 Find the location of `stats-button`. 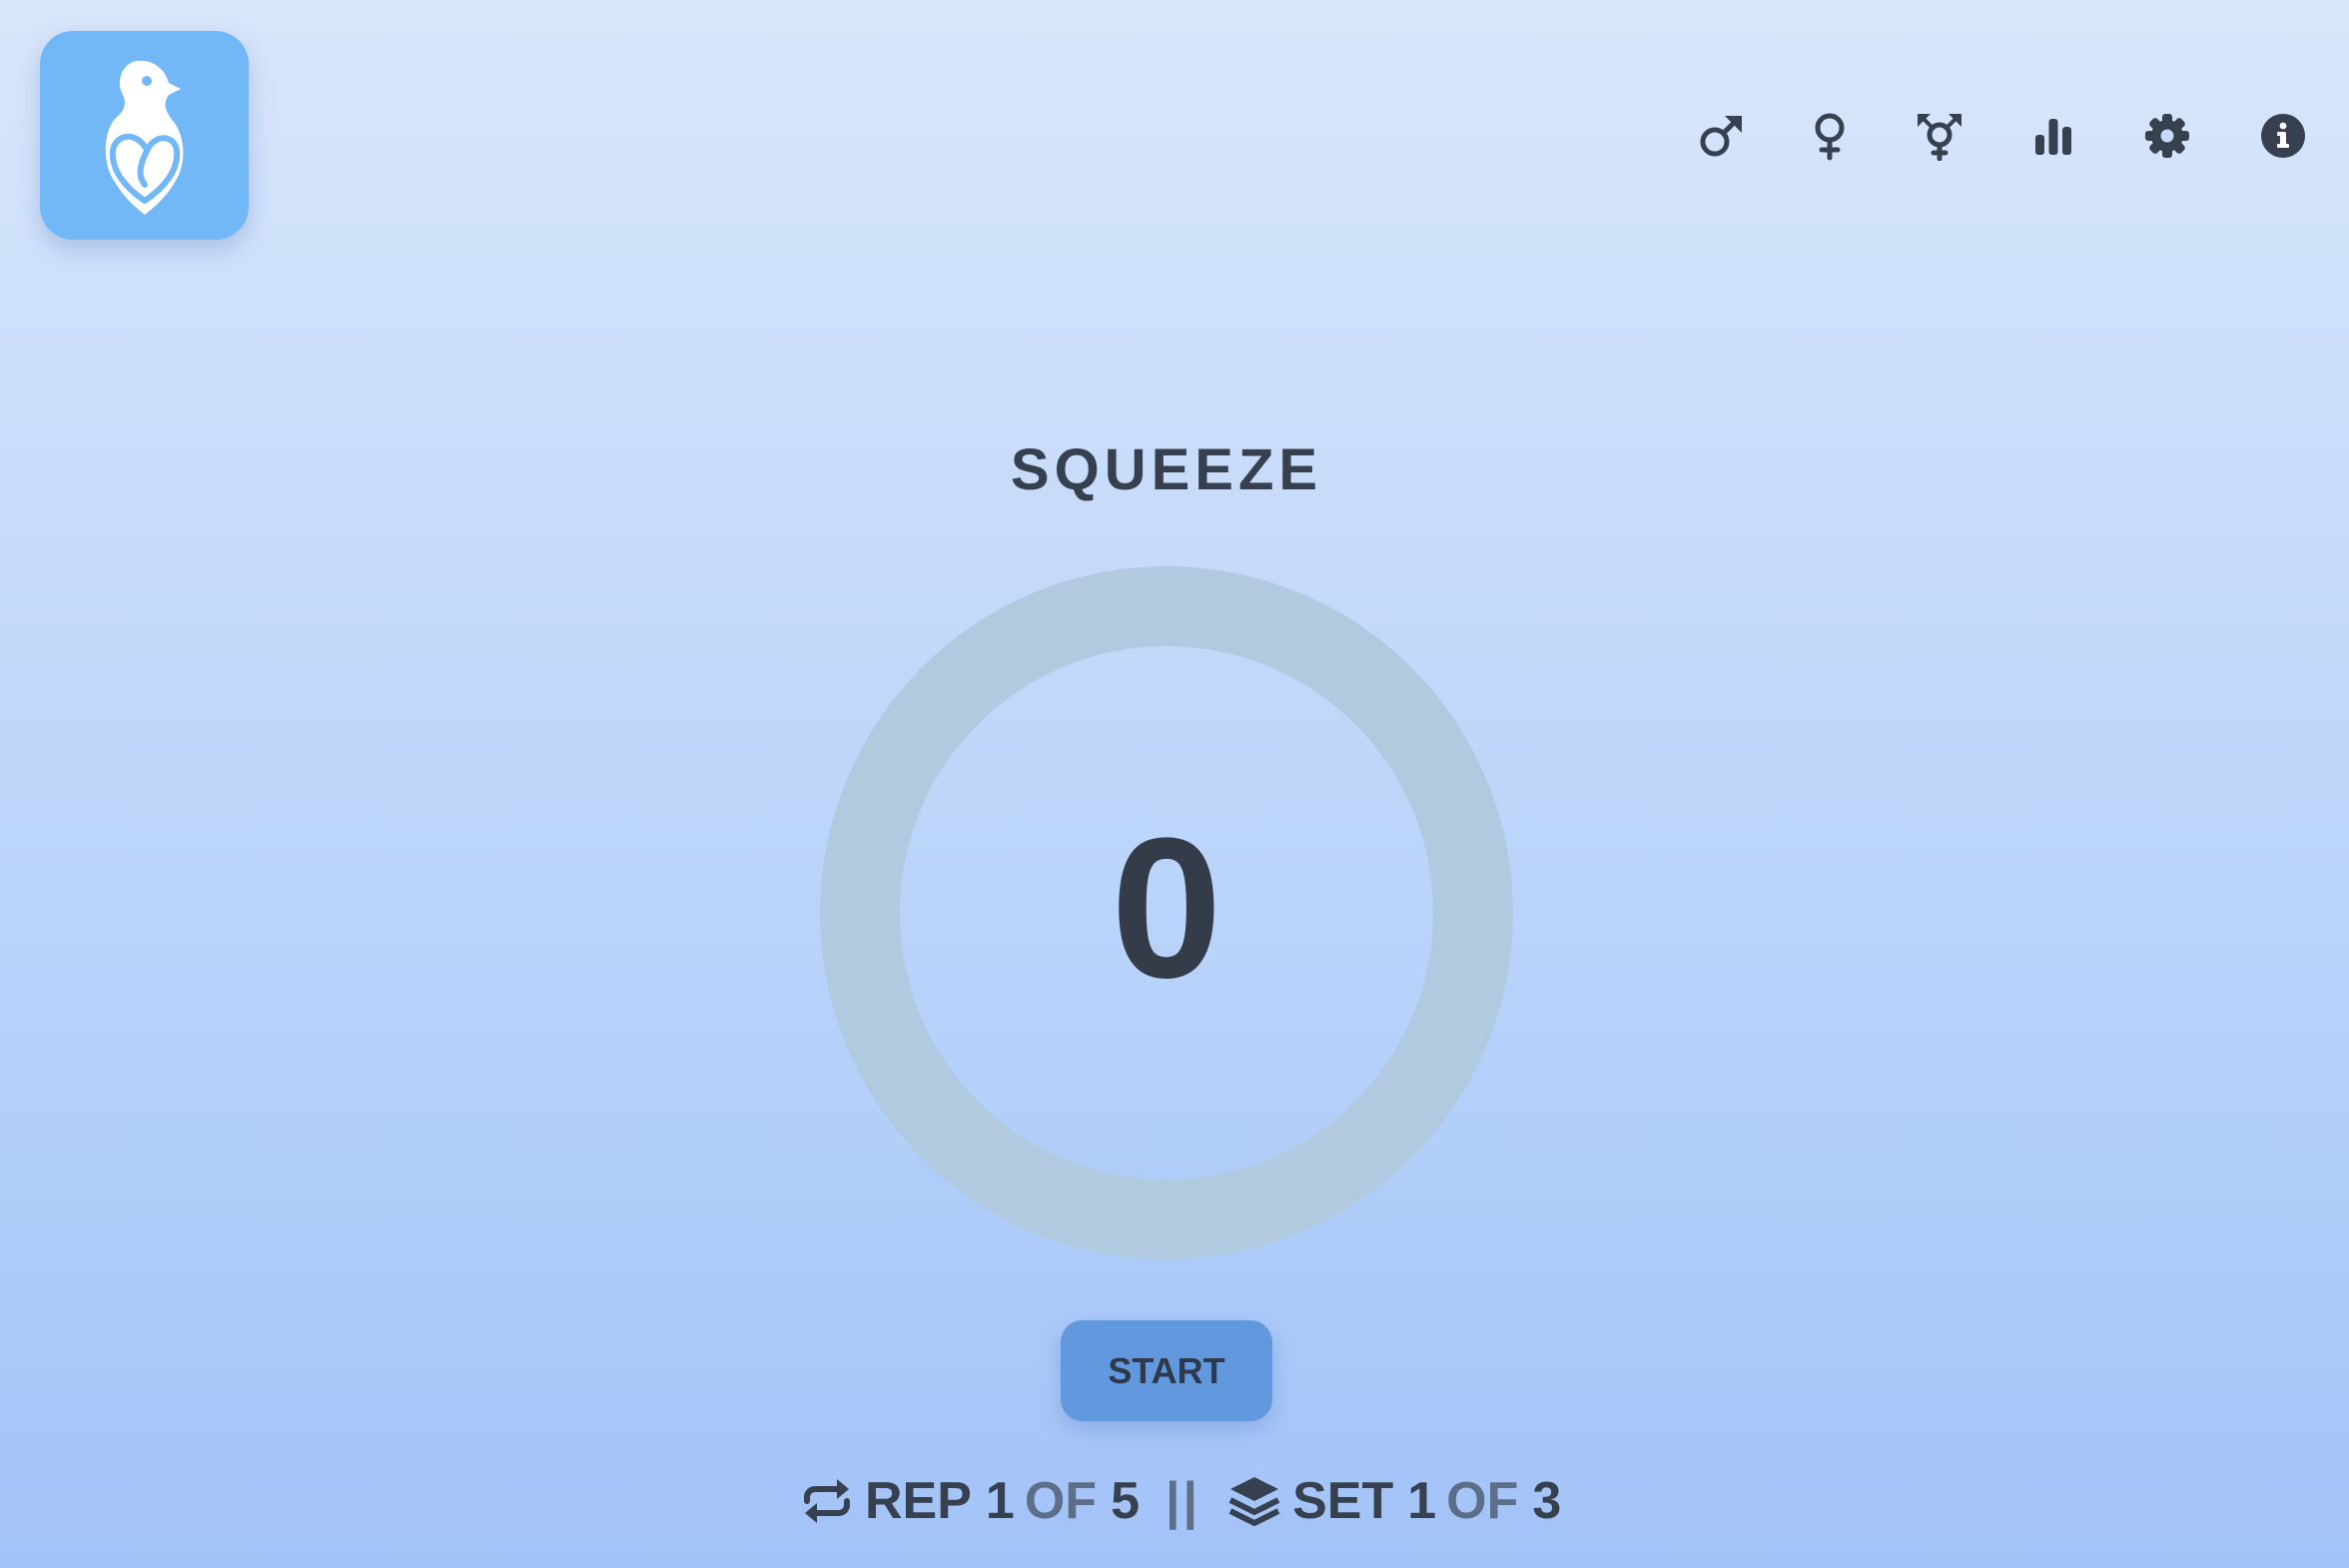

stats-button is located at coordinates (2053, 136).